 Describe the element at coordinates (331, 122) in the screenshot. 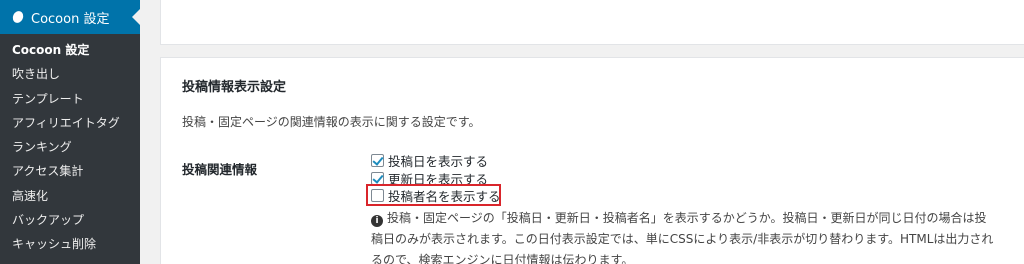

I see `panel-description: 投稿・固定ページの関連情報の表示に関する設定です。` at that location.